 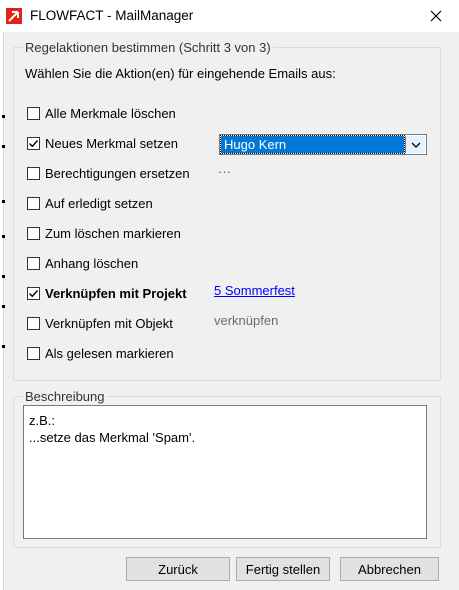 What do you see at coordinates (229, 16) in the screenshot?
I see `title-bar: FLOWFACT - MailManager` at bounding box center [229, 16].